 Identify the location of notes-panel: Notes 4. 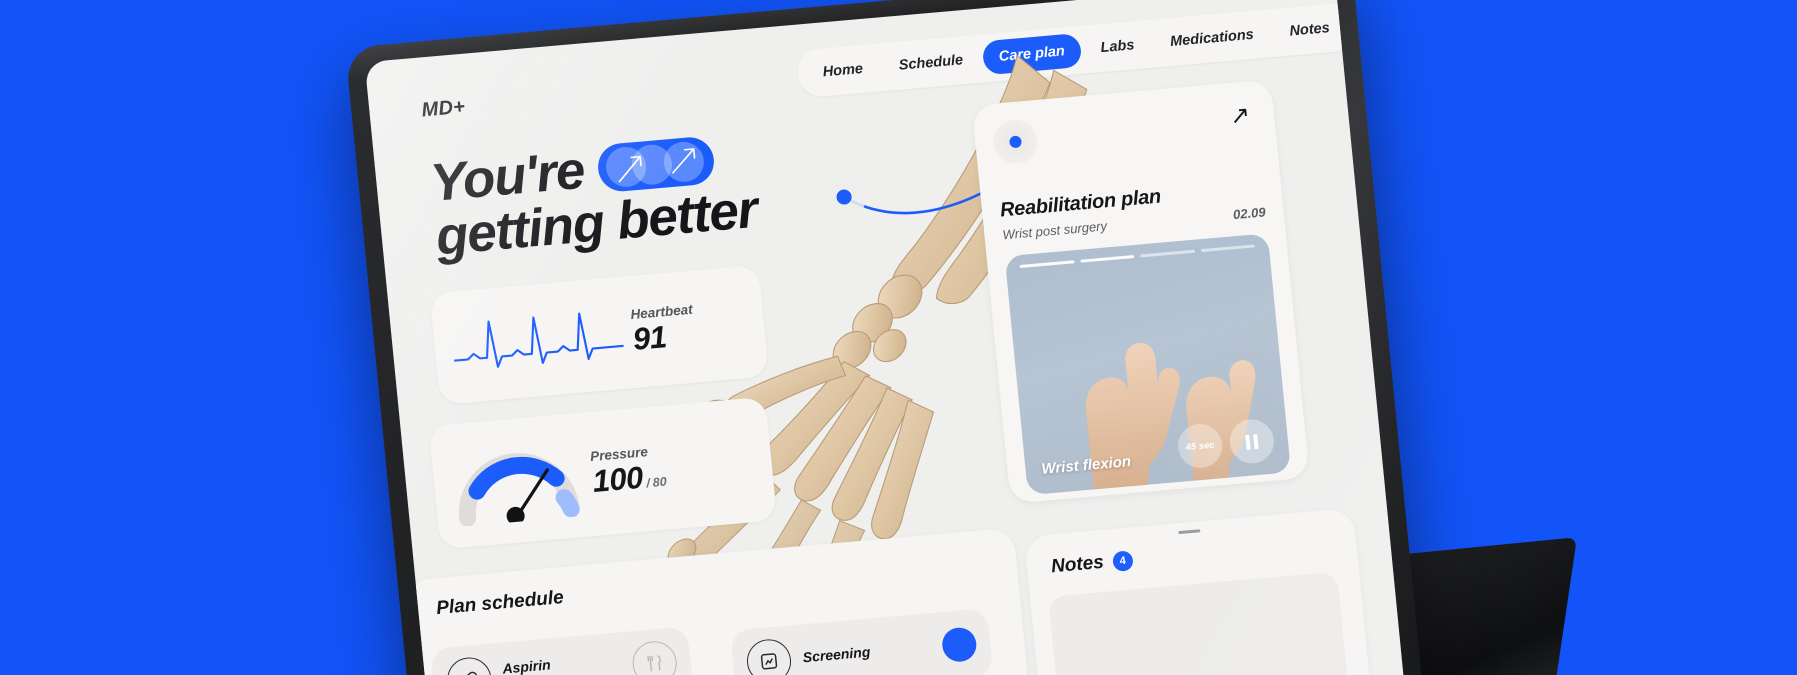
(1201, 591).